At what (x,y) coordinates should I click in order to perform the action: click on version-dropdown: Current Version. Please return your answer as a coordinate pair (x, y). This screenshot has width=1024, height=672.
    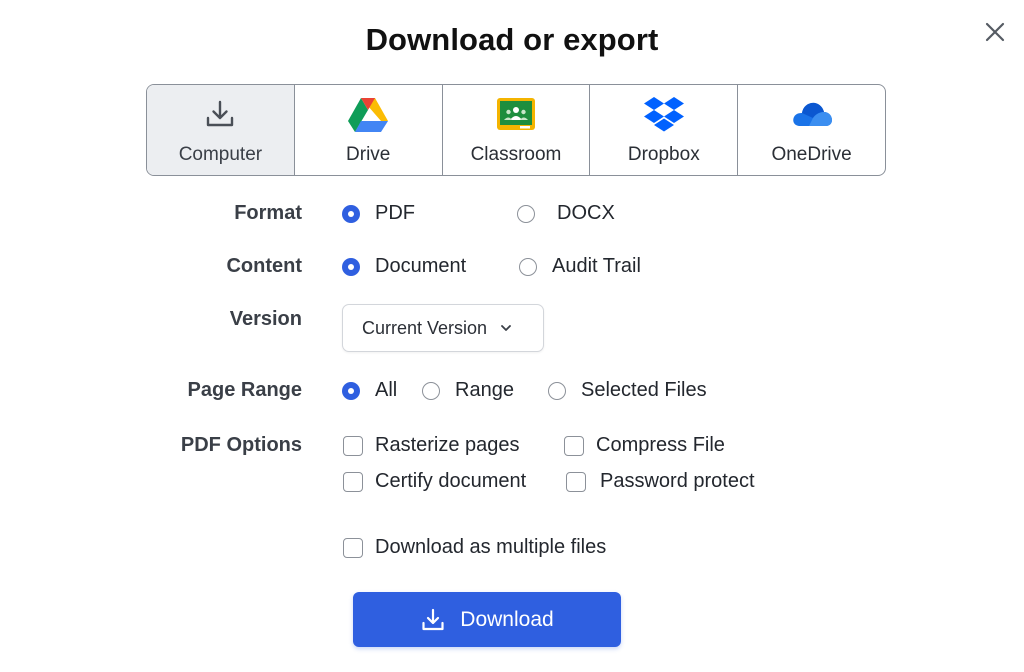
    Looking at the image, I should click on (443, 328).